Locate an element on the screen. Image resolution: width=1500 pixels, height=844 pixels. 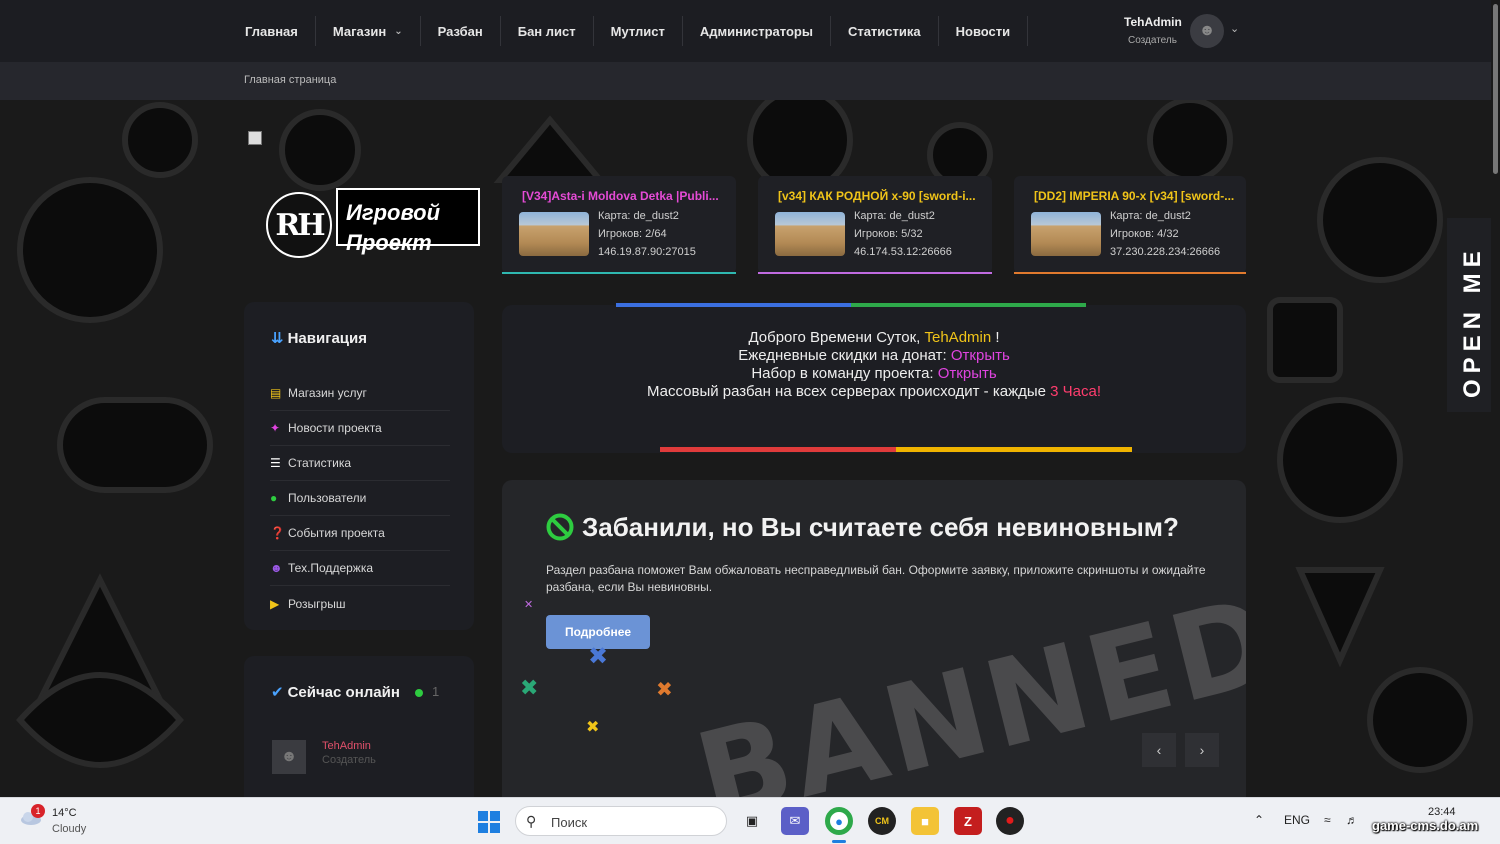
server-players: Игроков: 4/32 is located at coordinates (1144, 234).